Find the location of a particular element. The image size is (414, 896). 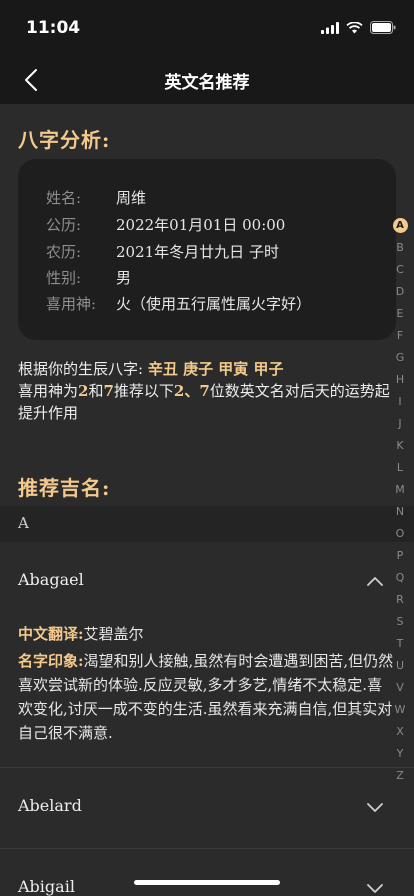

index-letter-z: Z is located at coordinates (400, 776).